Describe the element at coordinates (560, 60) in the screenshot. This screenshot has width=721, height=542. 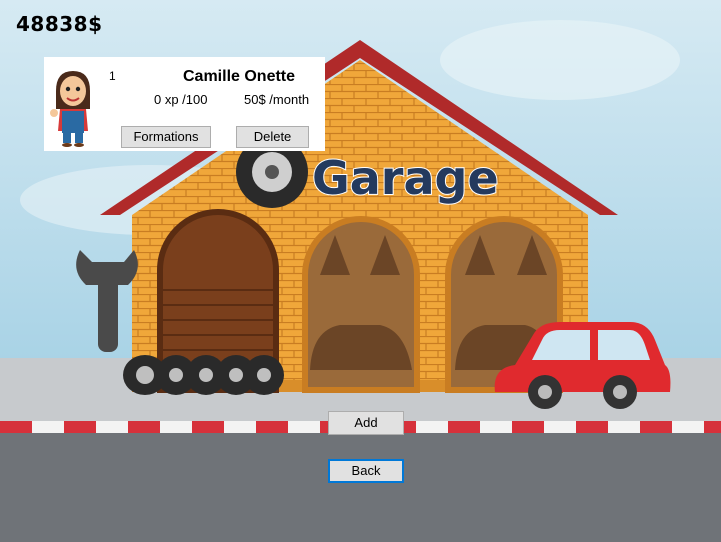
I see `cloud` at that location.